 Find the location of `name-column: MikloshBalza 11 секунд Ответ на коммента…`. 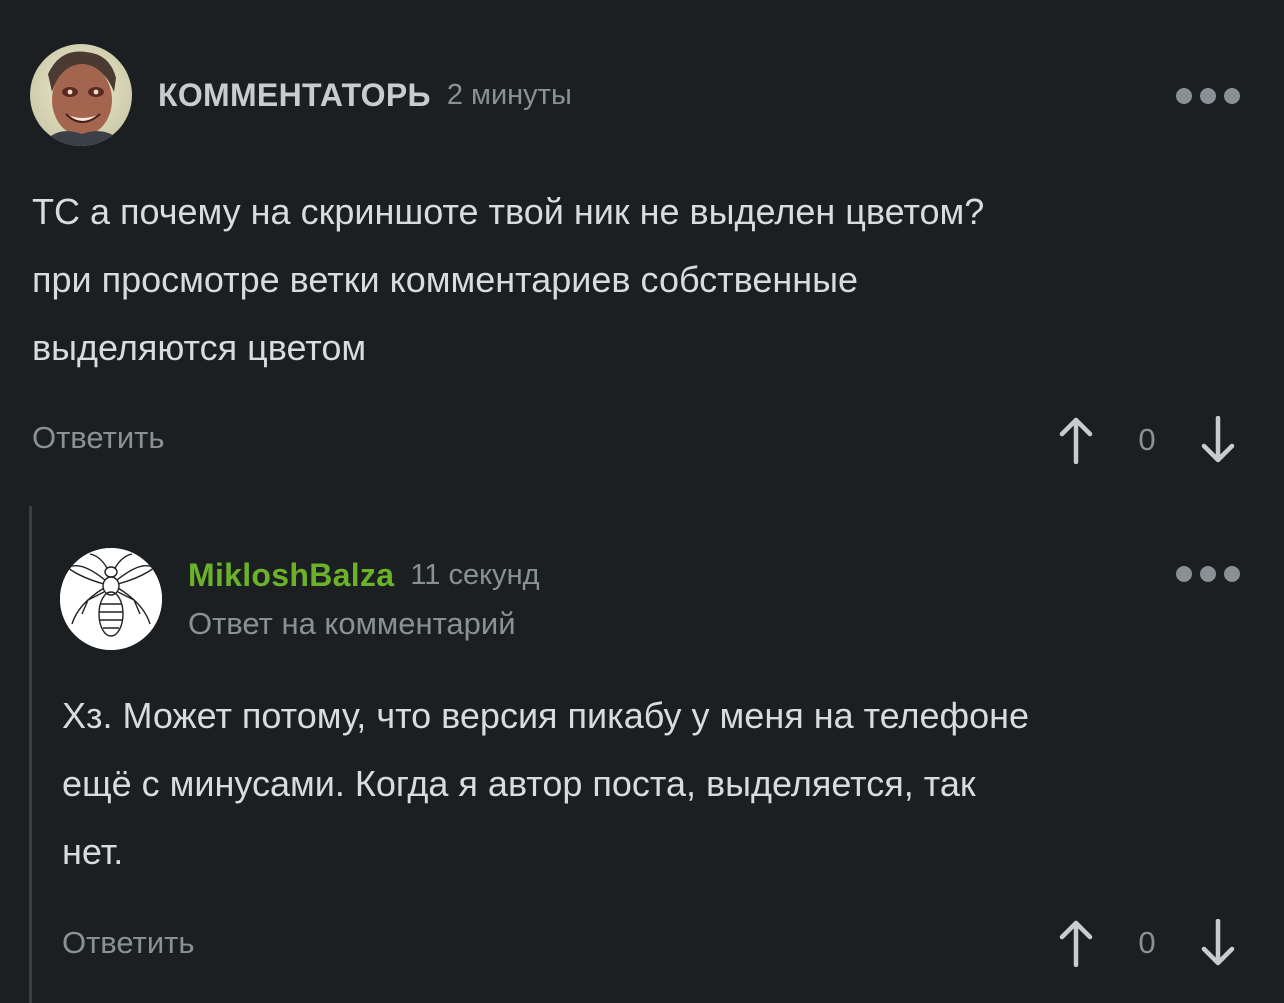

name-column: MikloshBalza 11 секунд Ответ на коммента… is located at coordinates (364, 599).